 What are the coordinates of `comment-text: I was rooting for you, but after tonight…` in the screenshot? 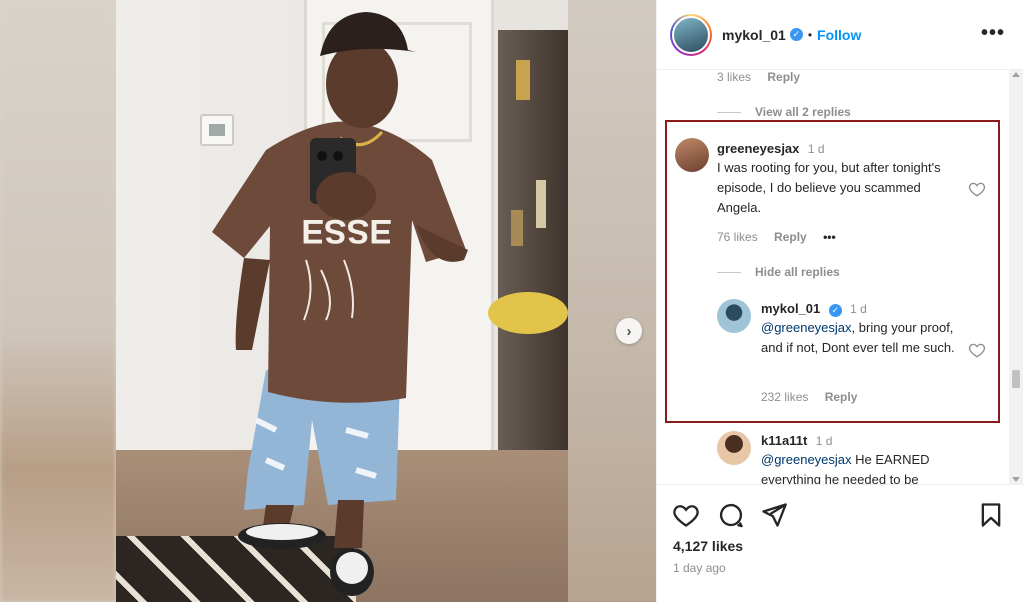 It's located at (829, 187).